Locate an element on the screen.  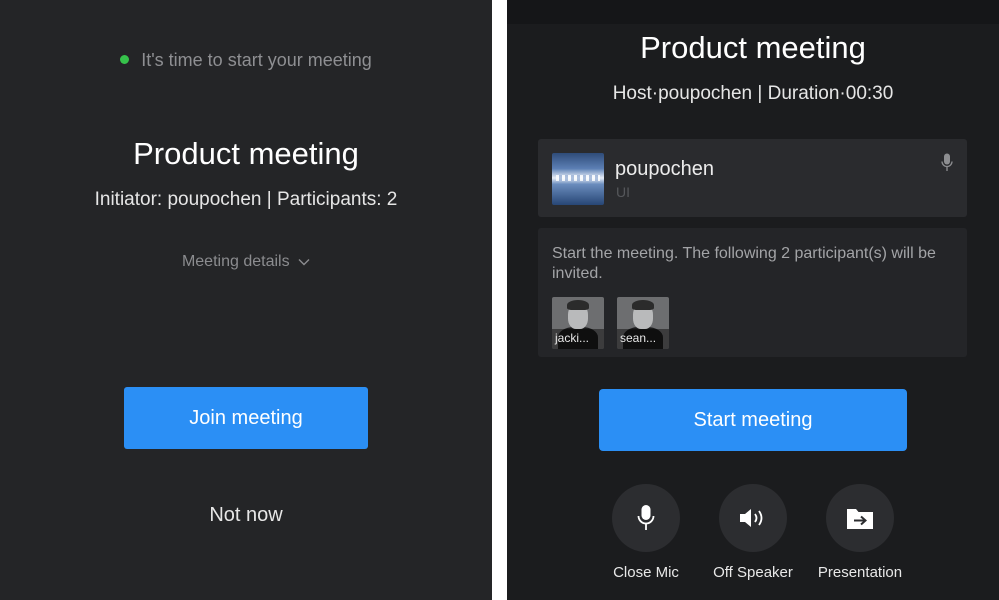
start-meeting-button: Start meeting is located at coordinates (753, 420).